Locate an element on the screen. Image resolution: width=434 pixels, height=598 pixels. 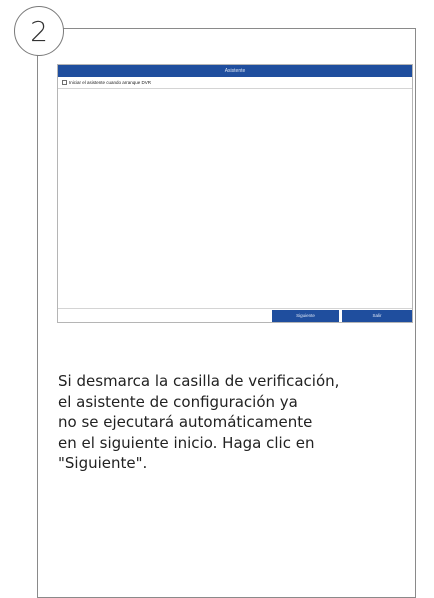
next-button: Siguiente is located at coordinates (305, 316).